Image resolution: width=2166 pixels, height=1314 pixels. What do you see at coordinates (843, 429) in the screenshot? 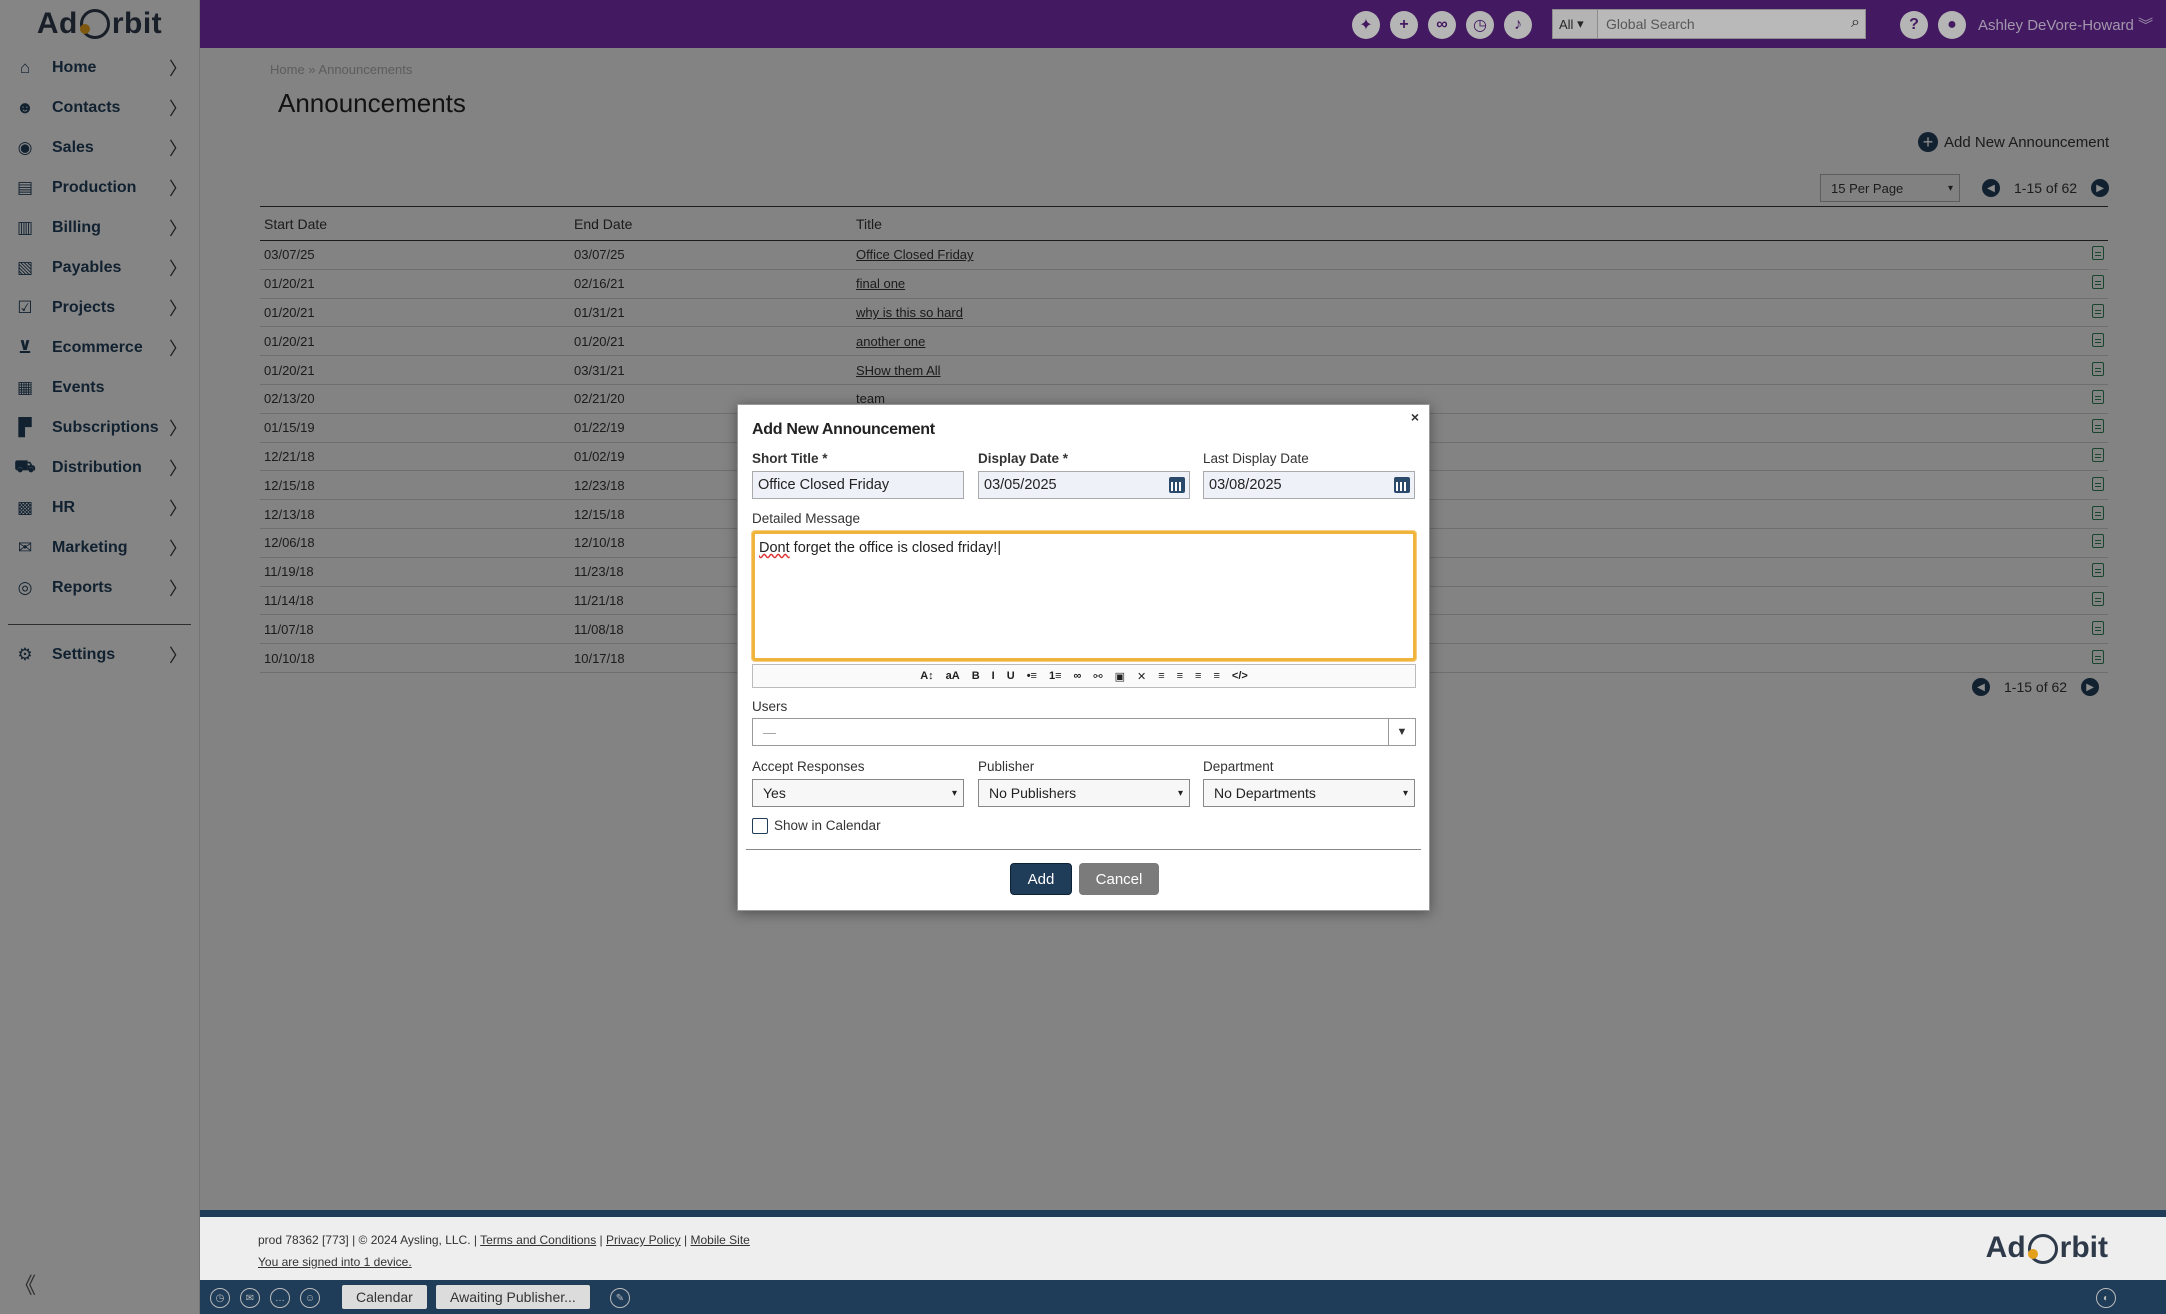
I see `dialog-title: Add New Announcement` at bounding box center [843, 429].